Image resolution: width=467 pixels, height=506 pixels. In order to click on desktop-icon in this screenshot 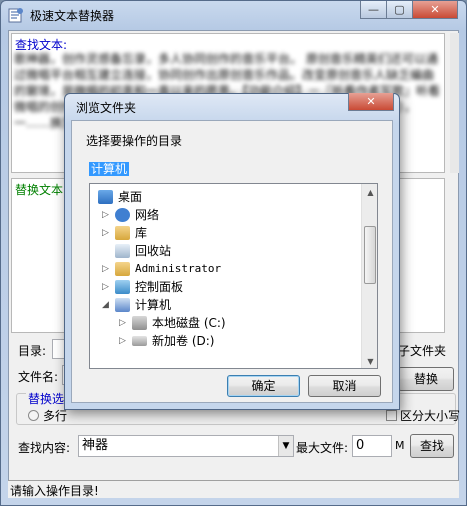, I will do `click(105, 197)`.